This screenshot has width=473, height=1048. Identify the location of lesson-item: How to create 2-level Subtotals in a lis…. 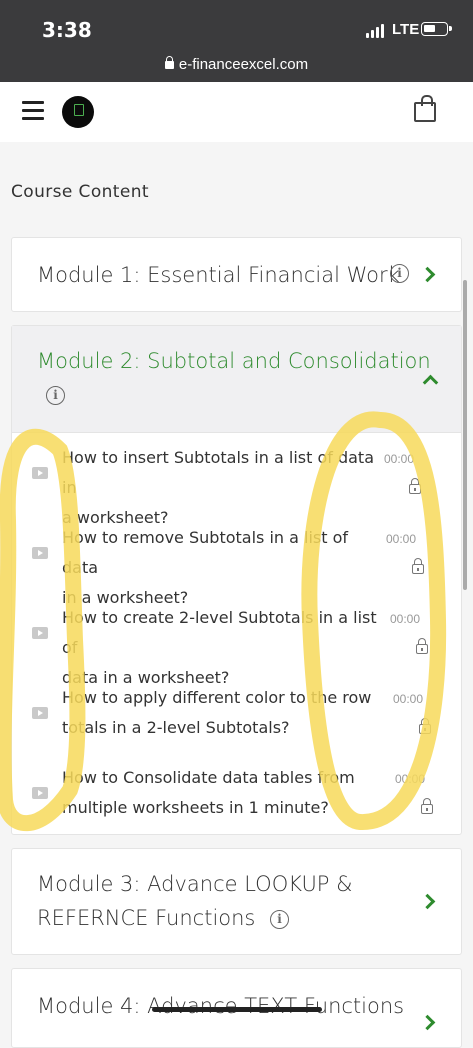
(236, 640).